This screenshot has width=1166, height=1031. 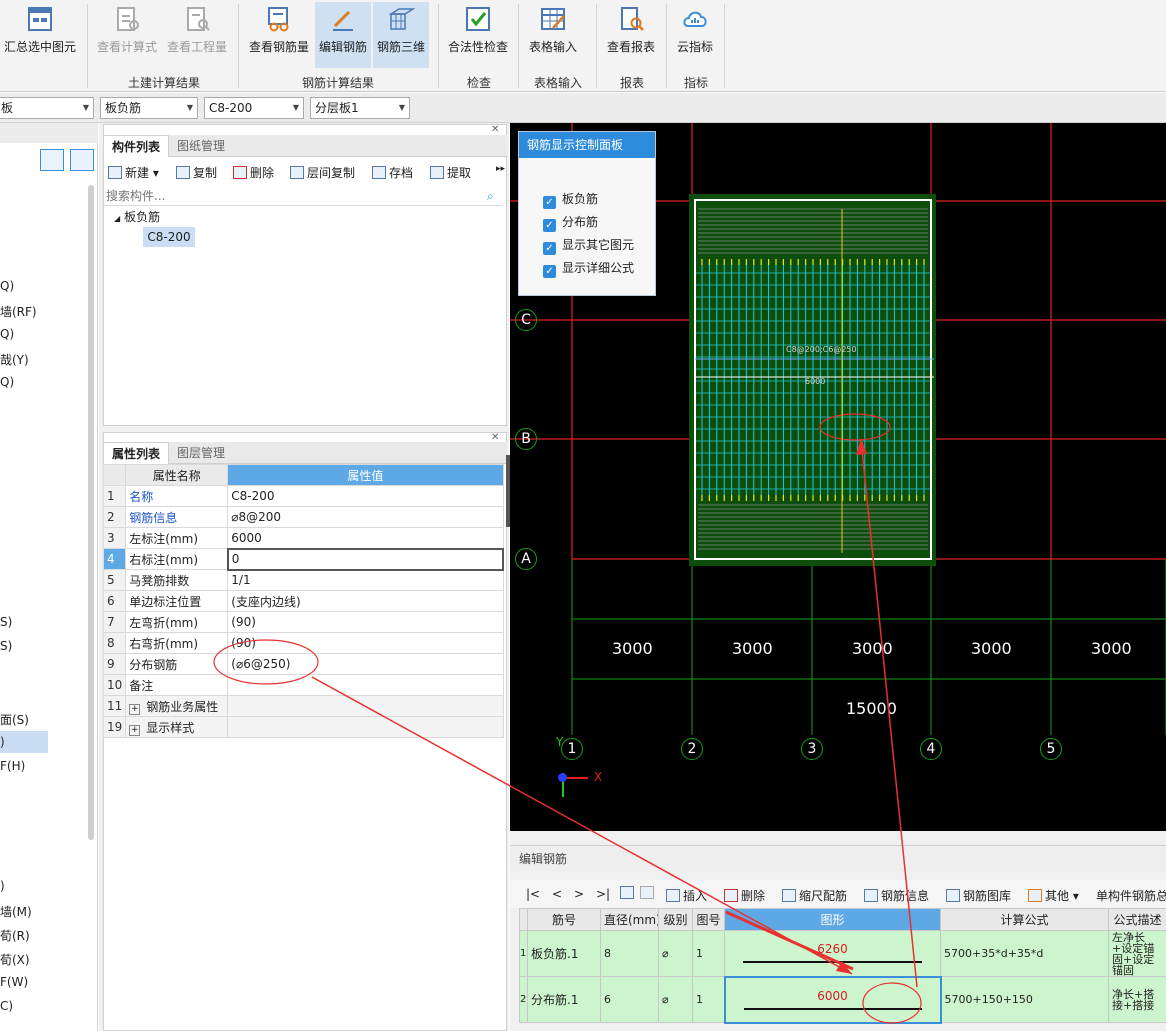 What do you see at coordinates (557, 894) in the screenshot?
I see `prev-button: <` at bounding box center [557, 894].